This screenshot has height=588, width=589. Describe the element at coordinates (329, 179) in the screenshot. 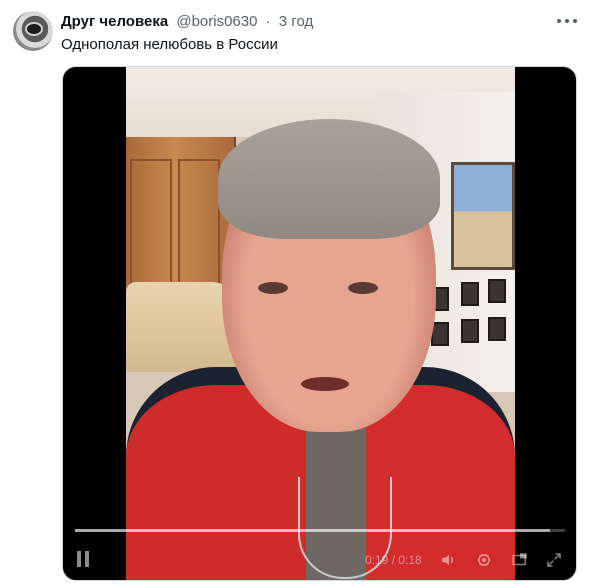

I see `person-hair` at that location.